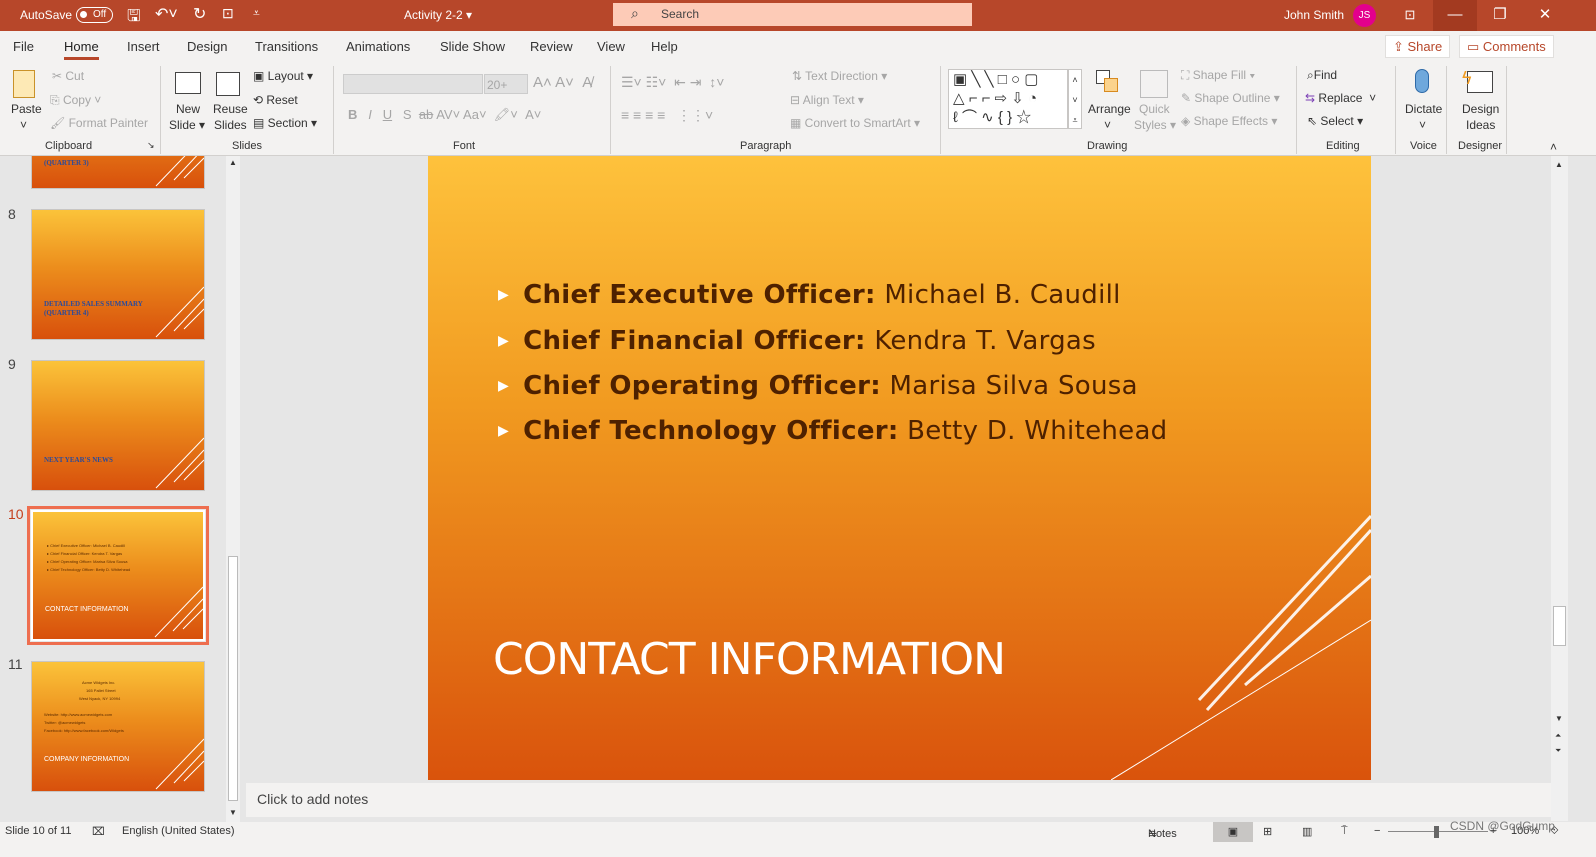 This screenshot has height=857, width=1596. Describe the element at coordinates (1344, 831) in the screenshot. I see `slideshow-icon: ⍑` at that location.